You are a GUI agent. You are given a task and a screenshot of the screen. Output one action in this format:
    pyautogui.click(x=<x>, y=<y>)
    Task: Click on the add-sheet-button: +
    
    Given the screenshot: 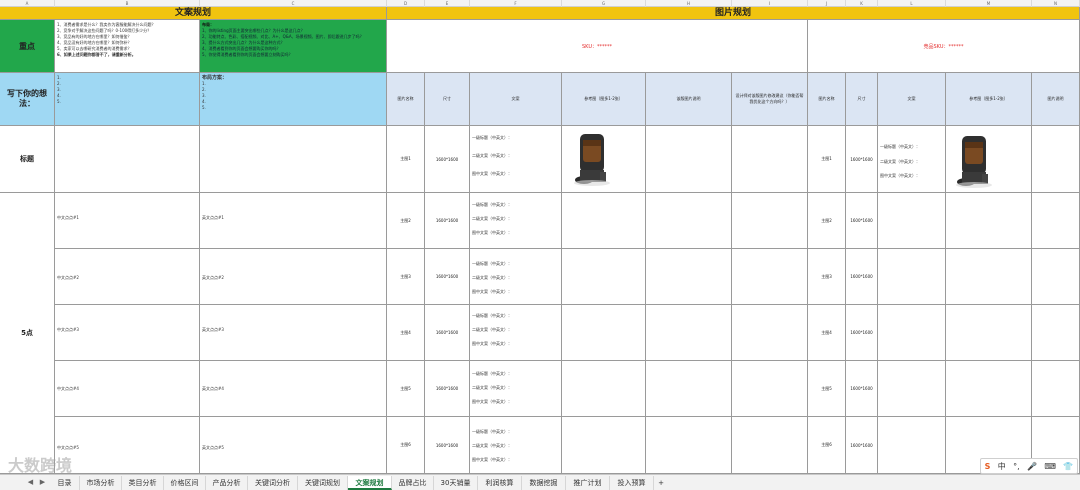 What is the action you would take?
    pyautogui.click(x=661, y=483)
    